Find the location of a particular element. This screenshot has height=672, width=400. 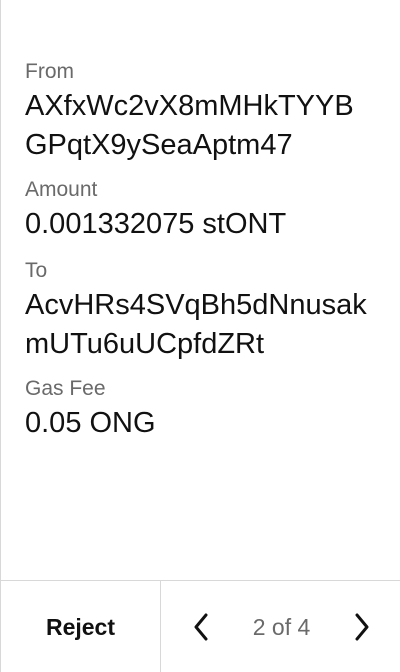

to-label: To is located at coordinates (36, 270).